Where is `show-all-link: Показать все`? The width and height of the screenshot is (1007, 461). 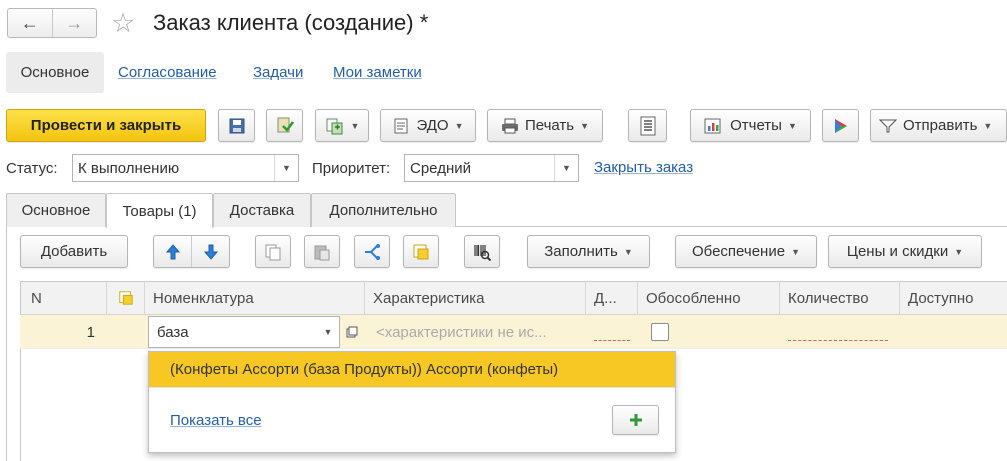 show-all-link: Показать все is located at coordinates (216, 421).